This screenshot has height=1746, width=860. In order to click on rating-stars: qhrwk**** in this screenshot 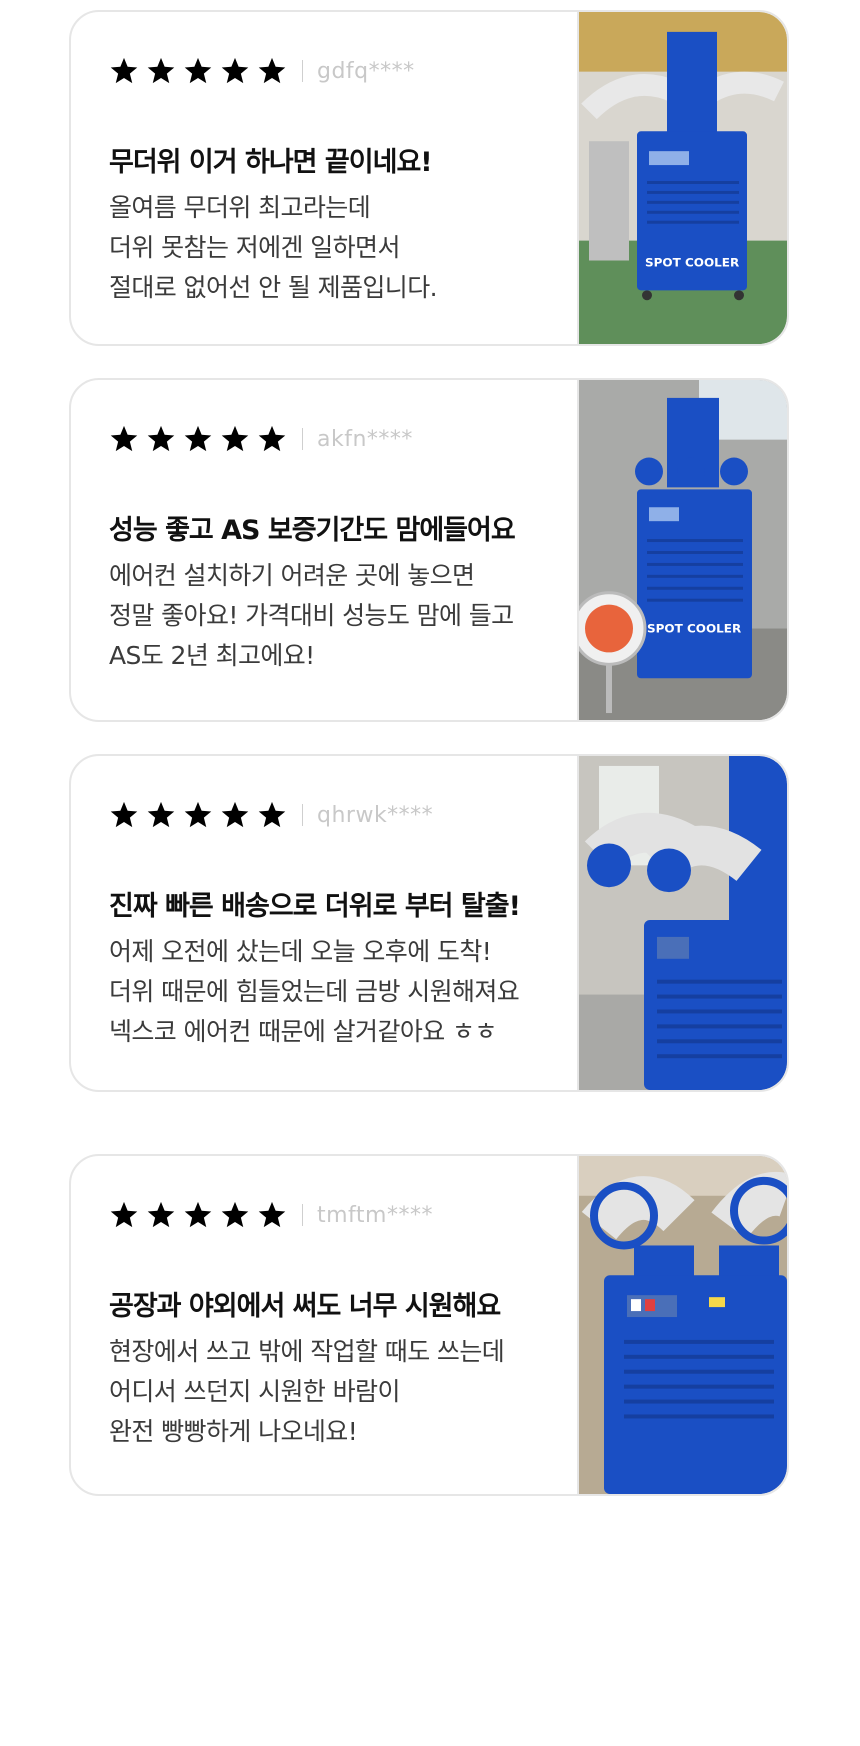, I will do `click(271, 815)`.